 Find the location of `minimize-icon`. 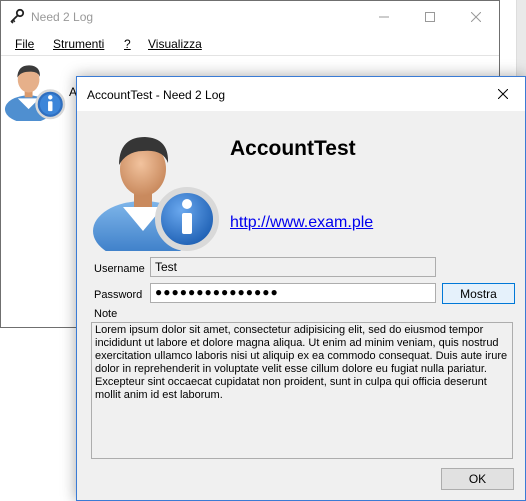

minimize-icon is located at coordinates (384, 16).